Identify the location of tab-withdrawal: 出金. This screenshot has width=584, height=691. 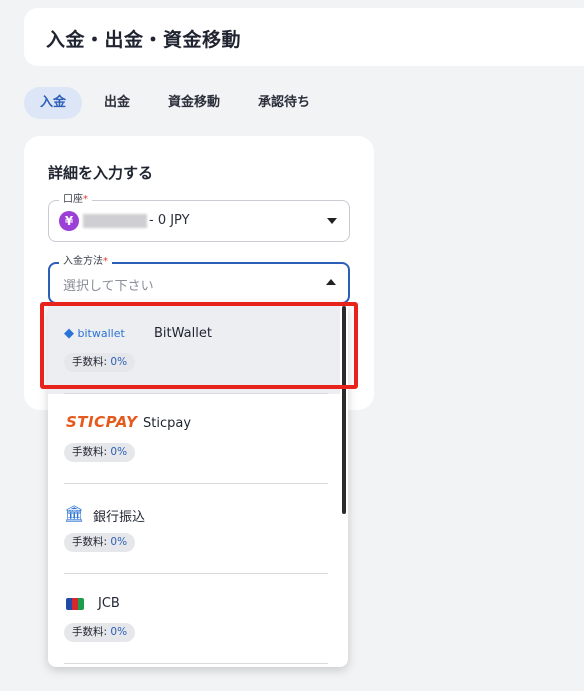
(117, 103).